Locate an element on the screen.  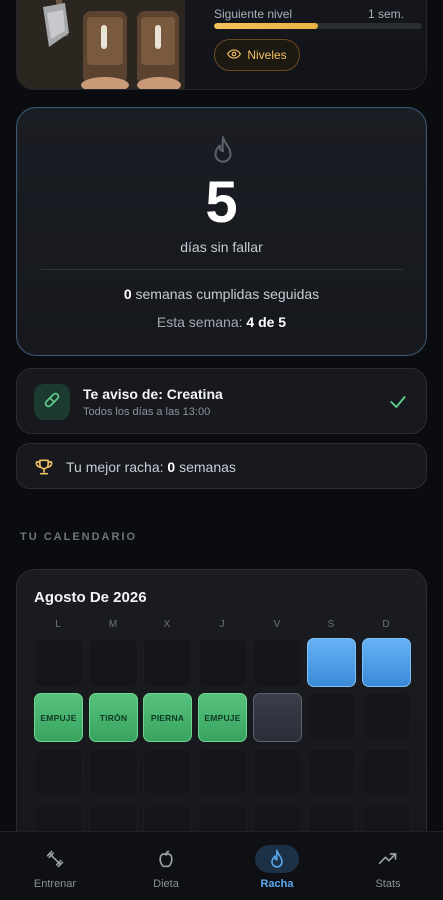
nav-label: Dieta is located at coordinates (166, 884).